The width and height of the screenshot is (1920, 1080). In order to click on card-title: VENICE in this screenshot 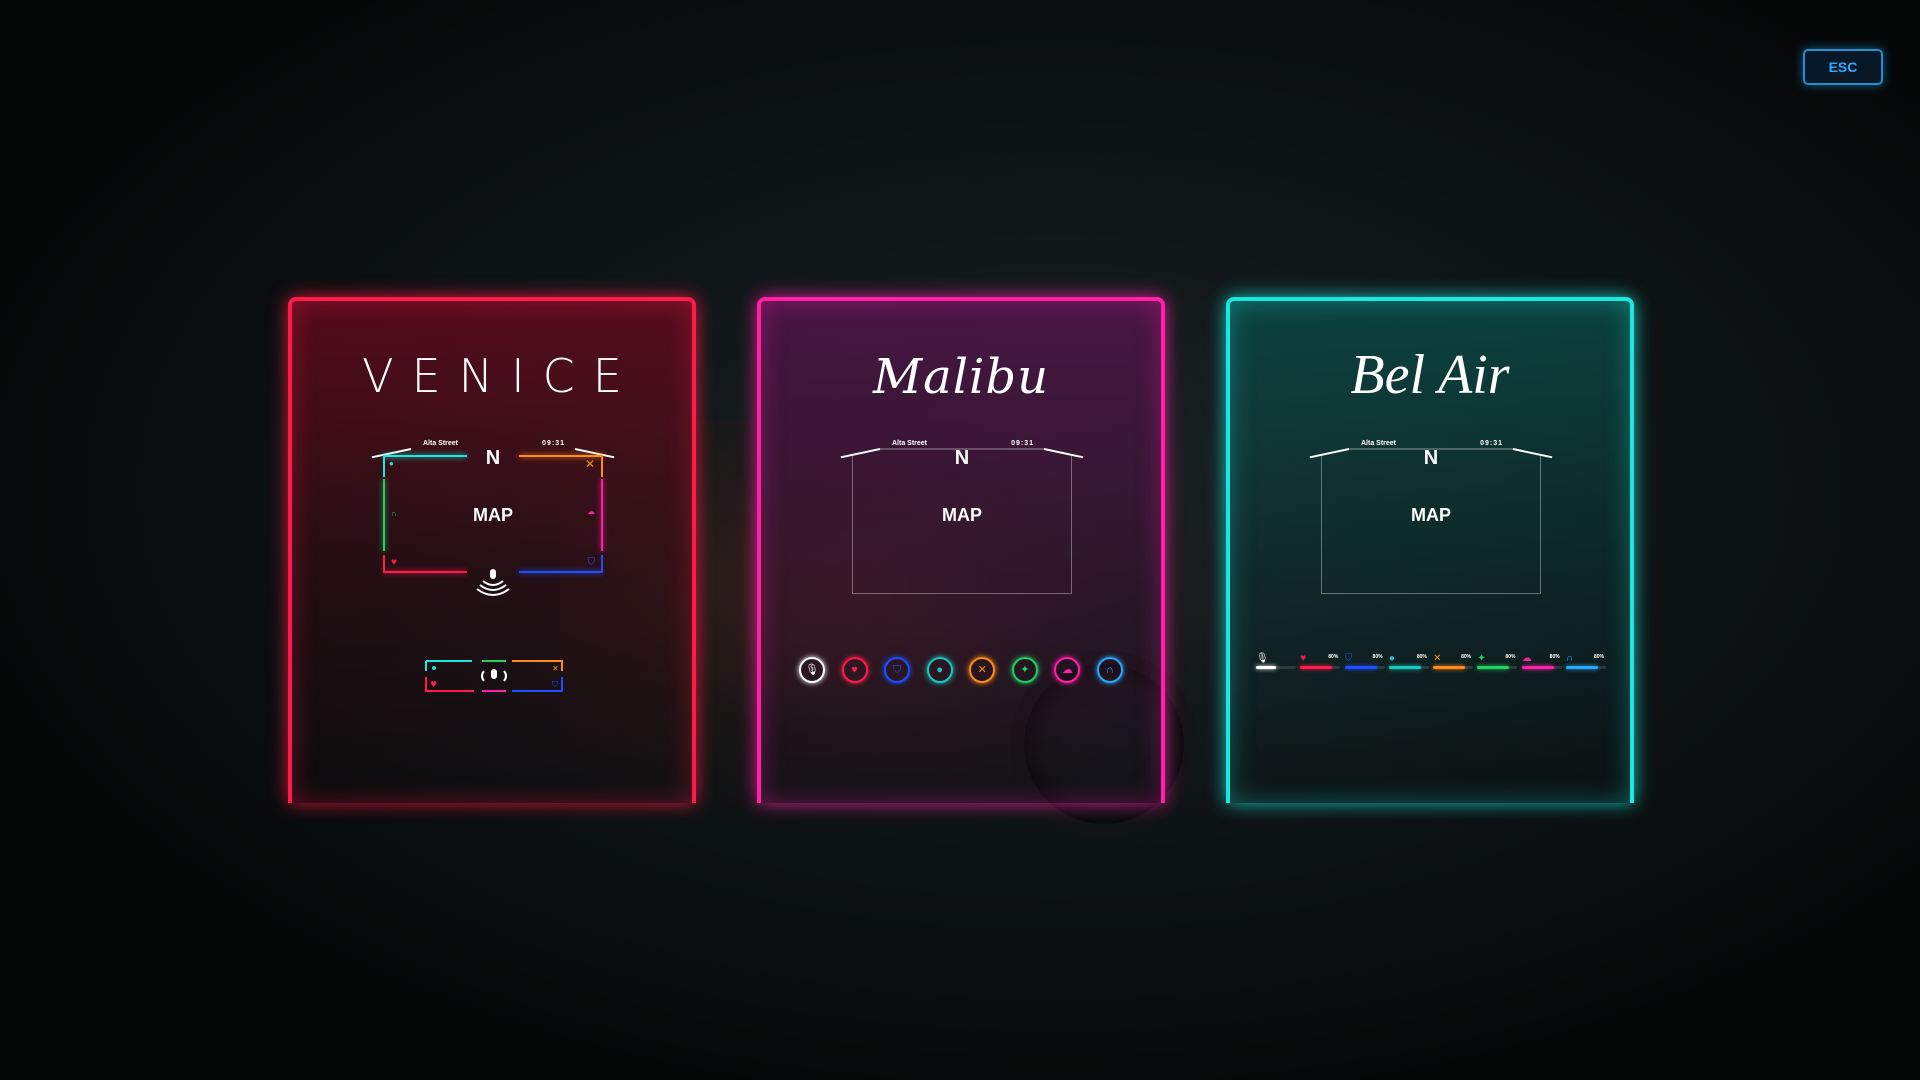, I will do `click(501, 376)`.